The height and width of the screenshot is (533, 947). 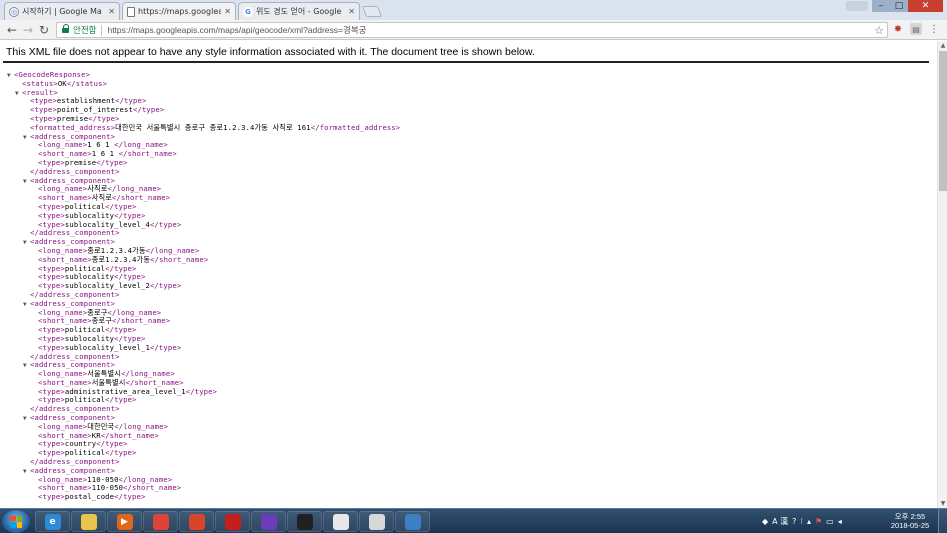 What do you see at coordinates (179, 11) in the screenshot?
I see `tab-geocode-xml: https://maps.googleapis ✕` at bounding box center [179, 11].